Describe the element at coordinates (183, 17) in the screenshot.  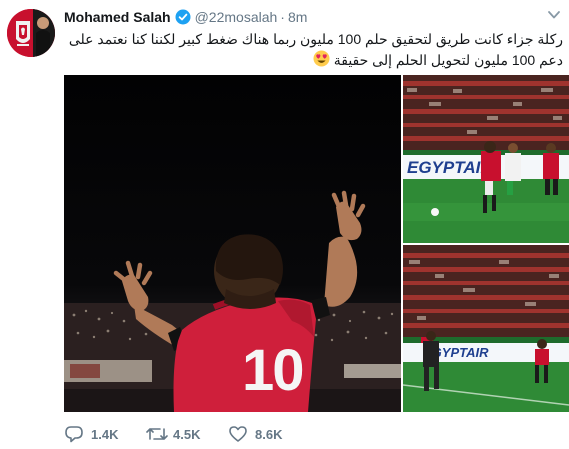
I see `verified-badge-icon` at that location.